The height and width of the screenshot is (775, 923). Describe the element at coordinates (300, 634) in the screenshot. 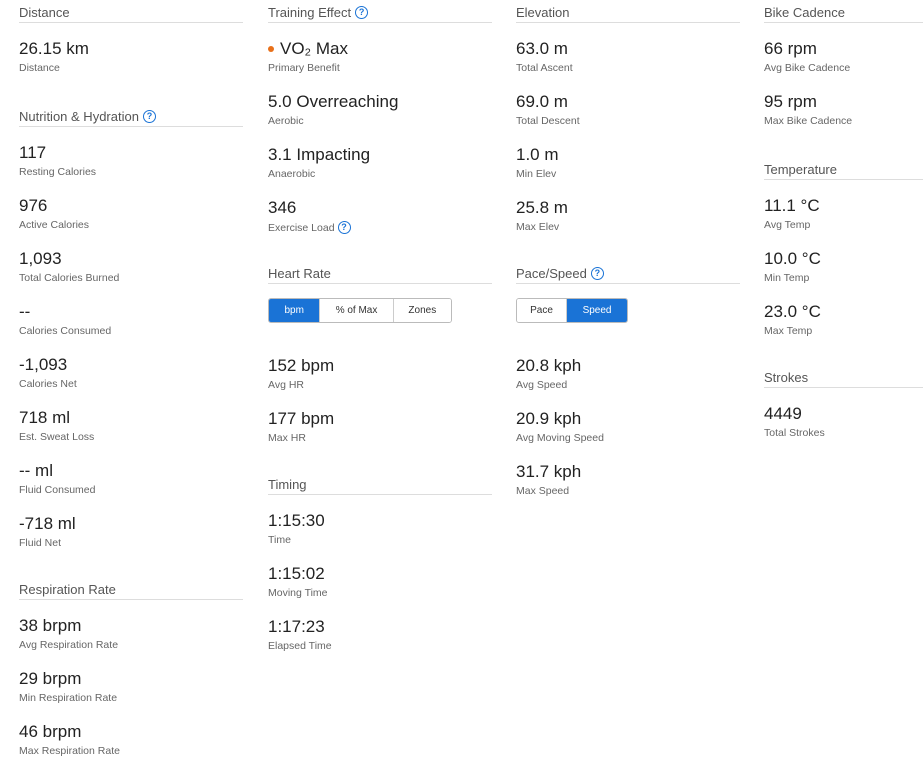

I see `stat-elapsed-time: 1:17:23 Elapsed Time` at that location.